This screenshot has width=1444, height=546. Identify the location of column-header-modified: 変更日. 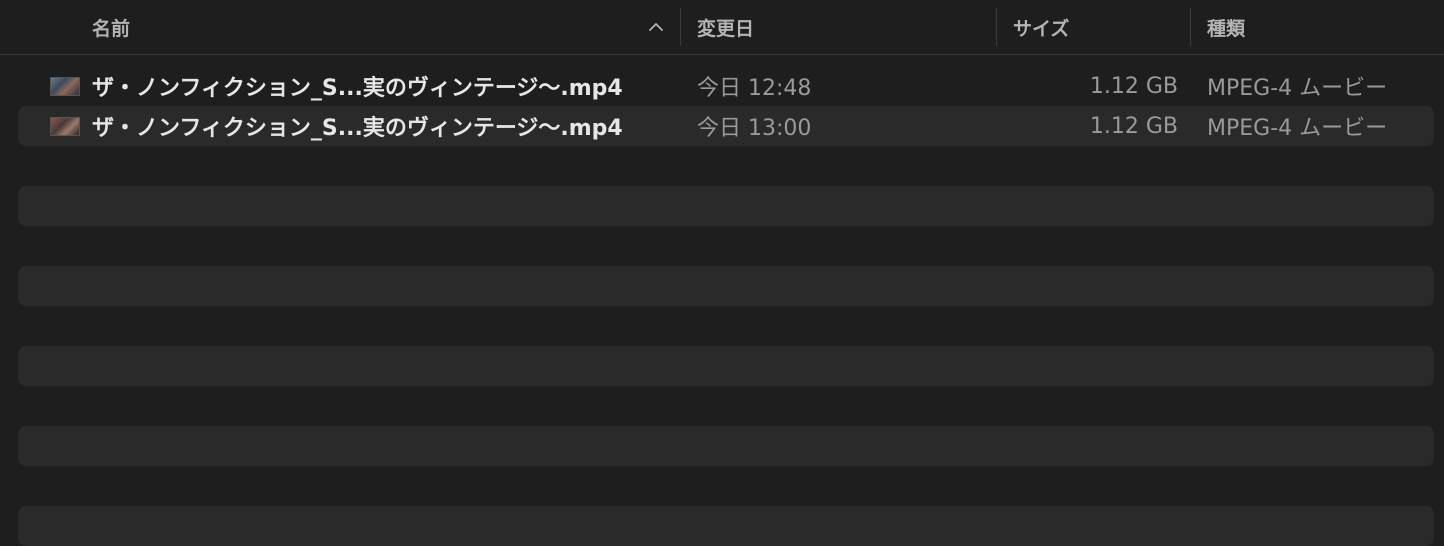
(725, 27).